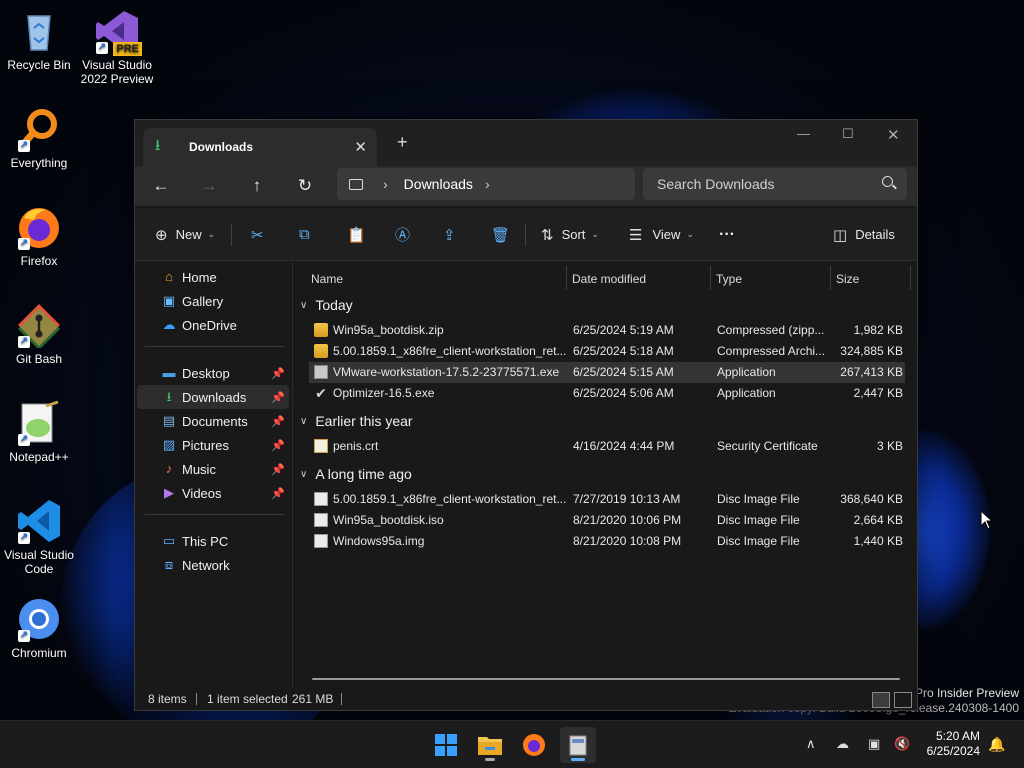 This screenshot has width=1024, height=768. What do you see at coordinates (758, 520) in the screenshot?
I see `file-type: Disc Image File` at bounding box center [758, 520].